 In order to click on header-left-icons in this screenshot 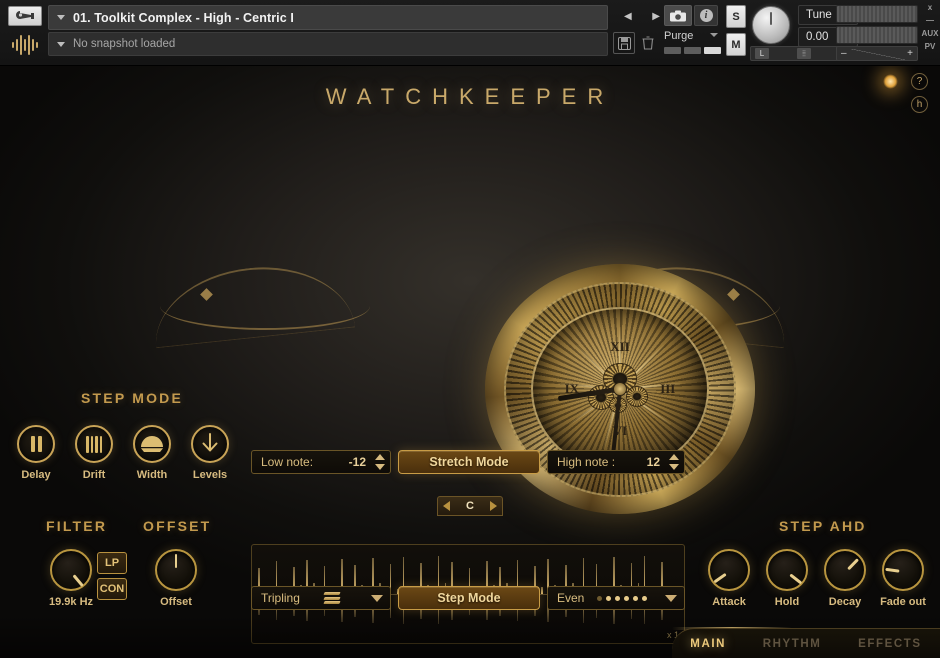, I will do `click(25, 33)`.